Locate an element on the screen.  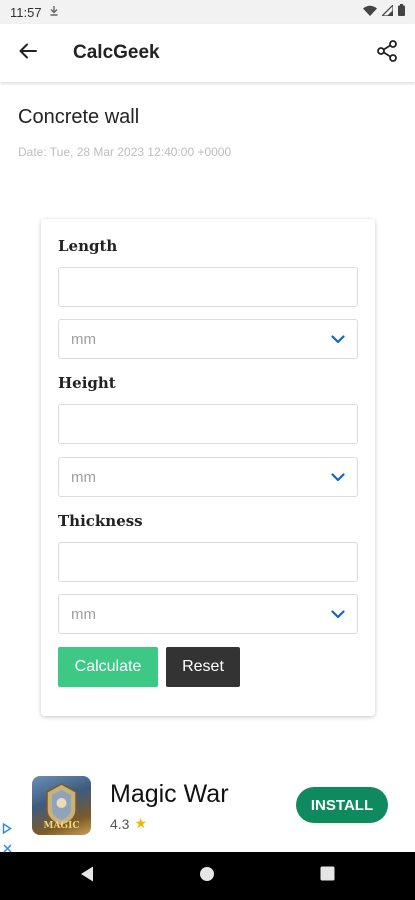
height-unit-select: mm is located at coordinates (208, 477).